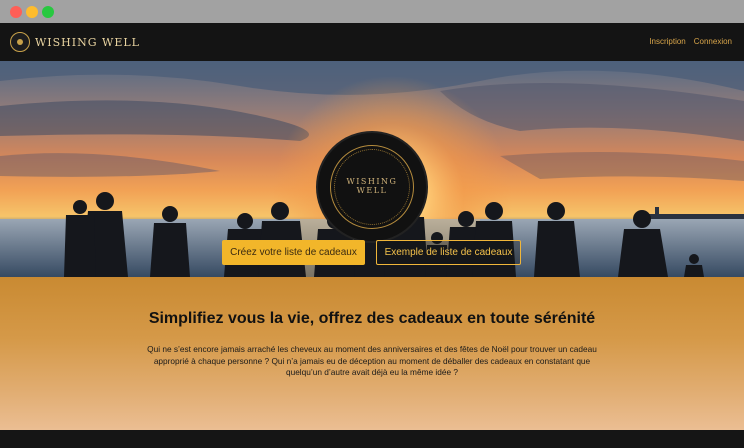 The width and height of the screenshot is (744, 448). What do you see at coordinates (372, 42) in the screenshot?
I see `top-navbar: WISHING WELL Inscription Connexion` at bounding box center [372, 42].